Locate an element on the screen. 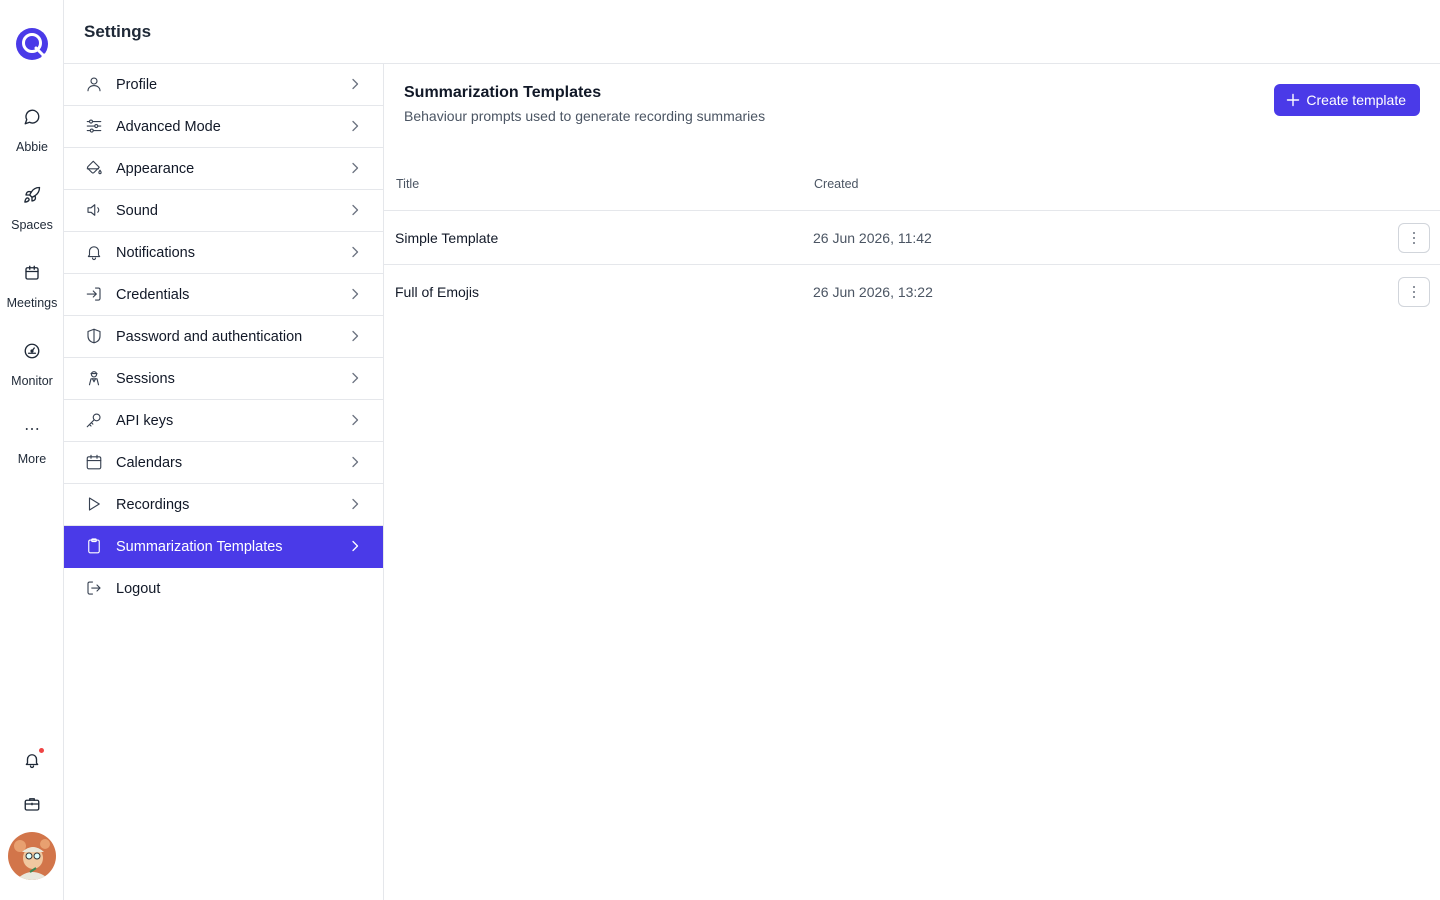 The width and height of the screenshot is (1440, 900). avatar is located at coordinates (32, 856).